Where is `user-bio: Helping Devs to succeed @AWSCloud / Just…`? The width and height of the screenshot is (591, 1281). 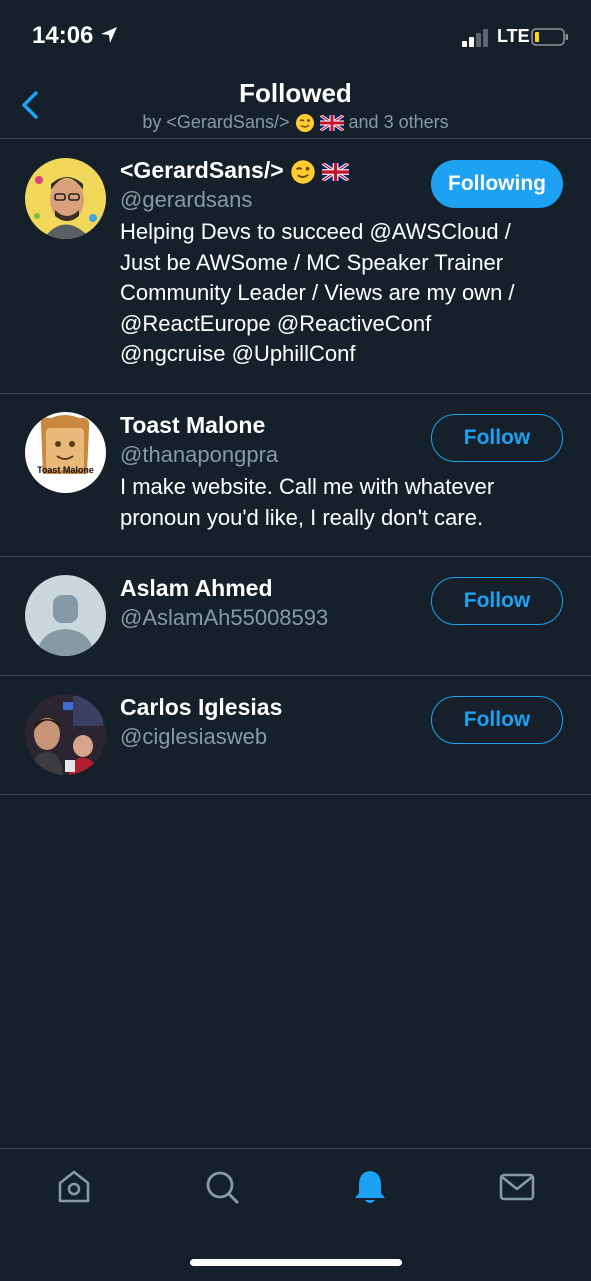 user-bio: Helping Devs to succeed @AWSCloud / Just… is located at coordinates (345, 293).